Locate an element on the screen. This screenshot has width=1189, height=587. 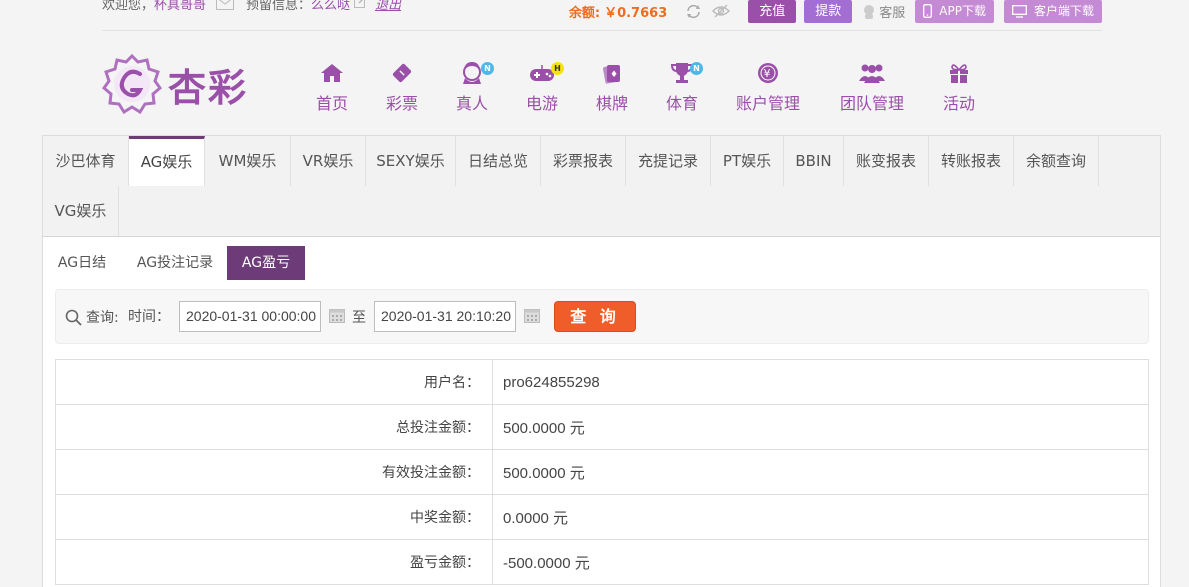
site-logo: 杏彩 is located at coordinates (175, 84).